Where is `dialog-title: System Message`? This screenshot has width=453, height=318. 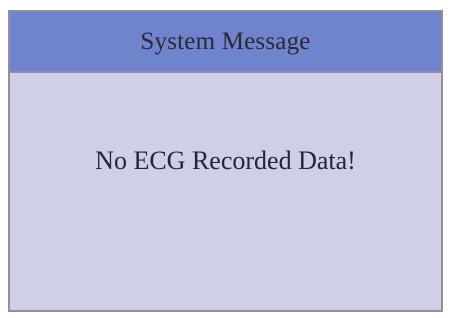
dialog-title: System Message is located at coordinates (225, 41).